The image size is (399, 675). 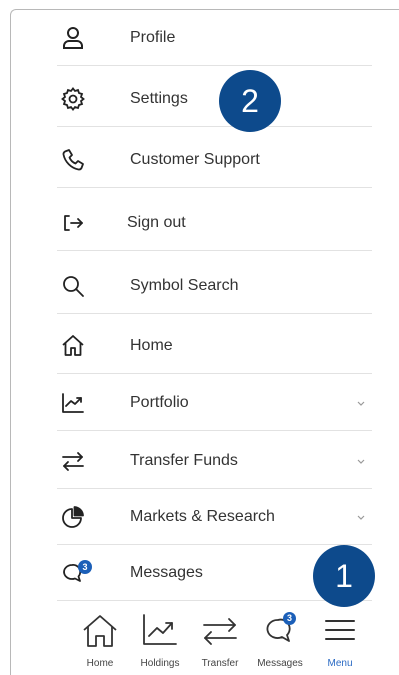 What do you see at coordinates (214, 38) in the screenshot?
I see `menu-item-profile: Profile` at bounding box center [214, 38].